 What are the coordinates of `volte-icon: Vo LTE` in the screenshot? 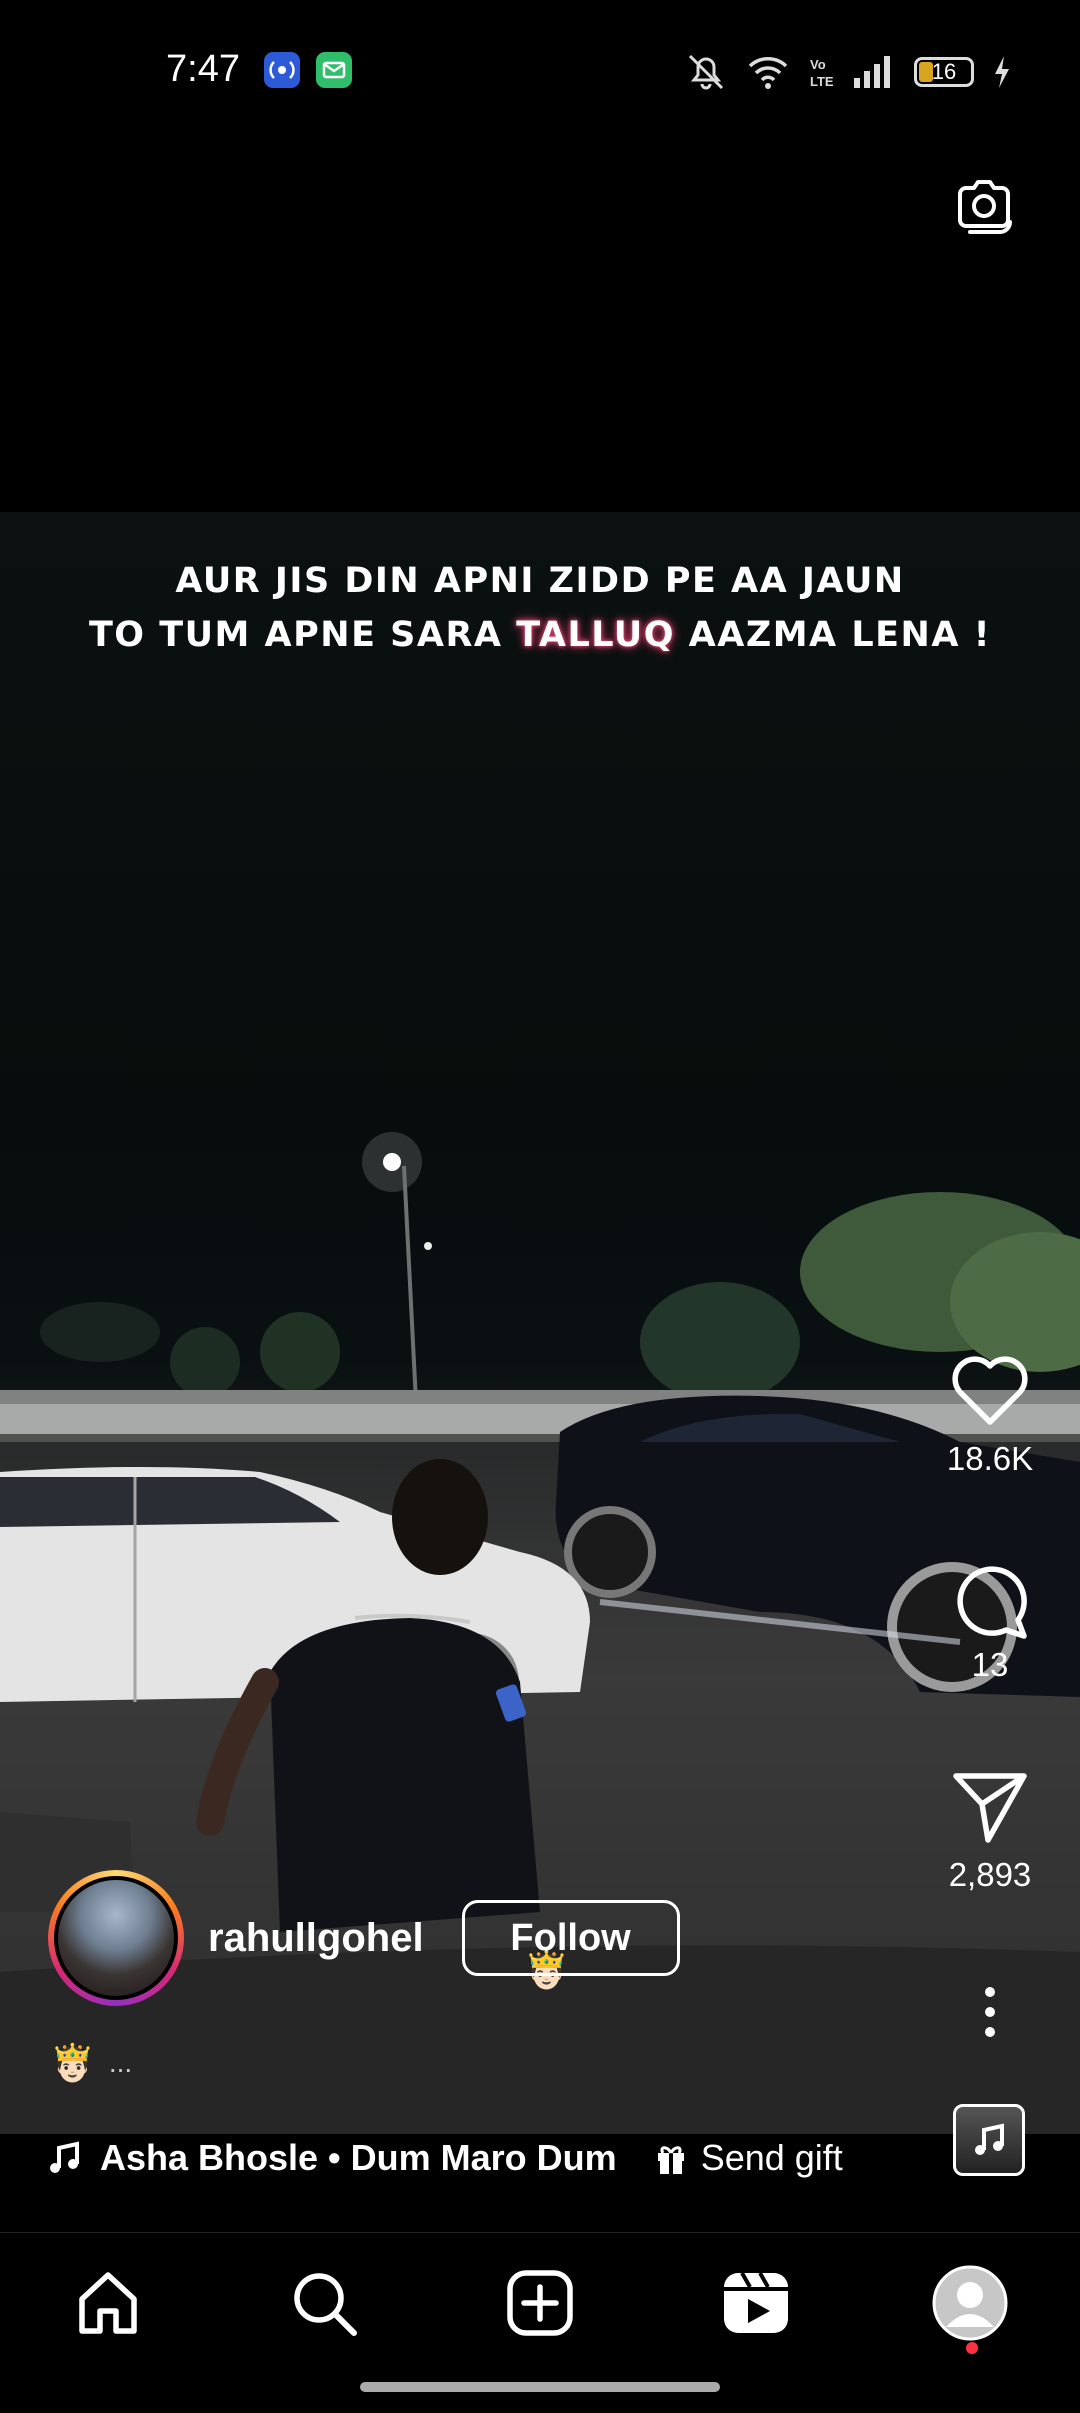 It's located at (822, 73).